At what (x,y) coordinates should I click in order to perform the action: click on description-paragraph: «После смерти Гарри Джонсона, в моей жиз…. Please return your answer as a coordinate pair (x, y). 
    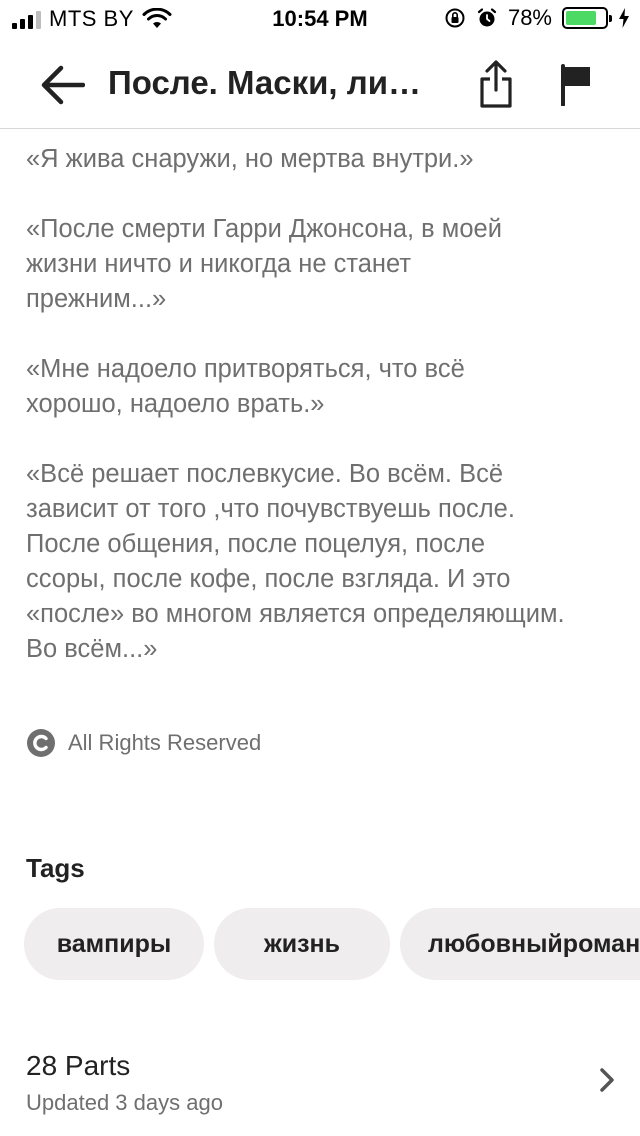
    Looking at the image, I should click on (264, 264).